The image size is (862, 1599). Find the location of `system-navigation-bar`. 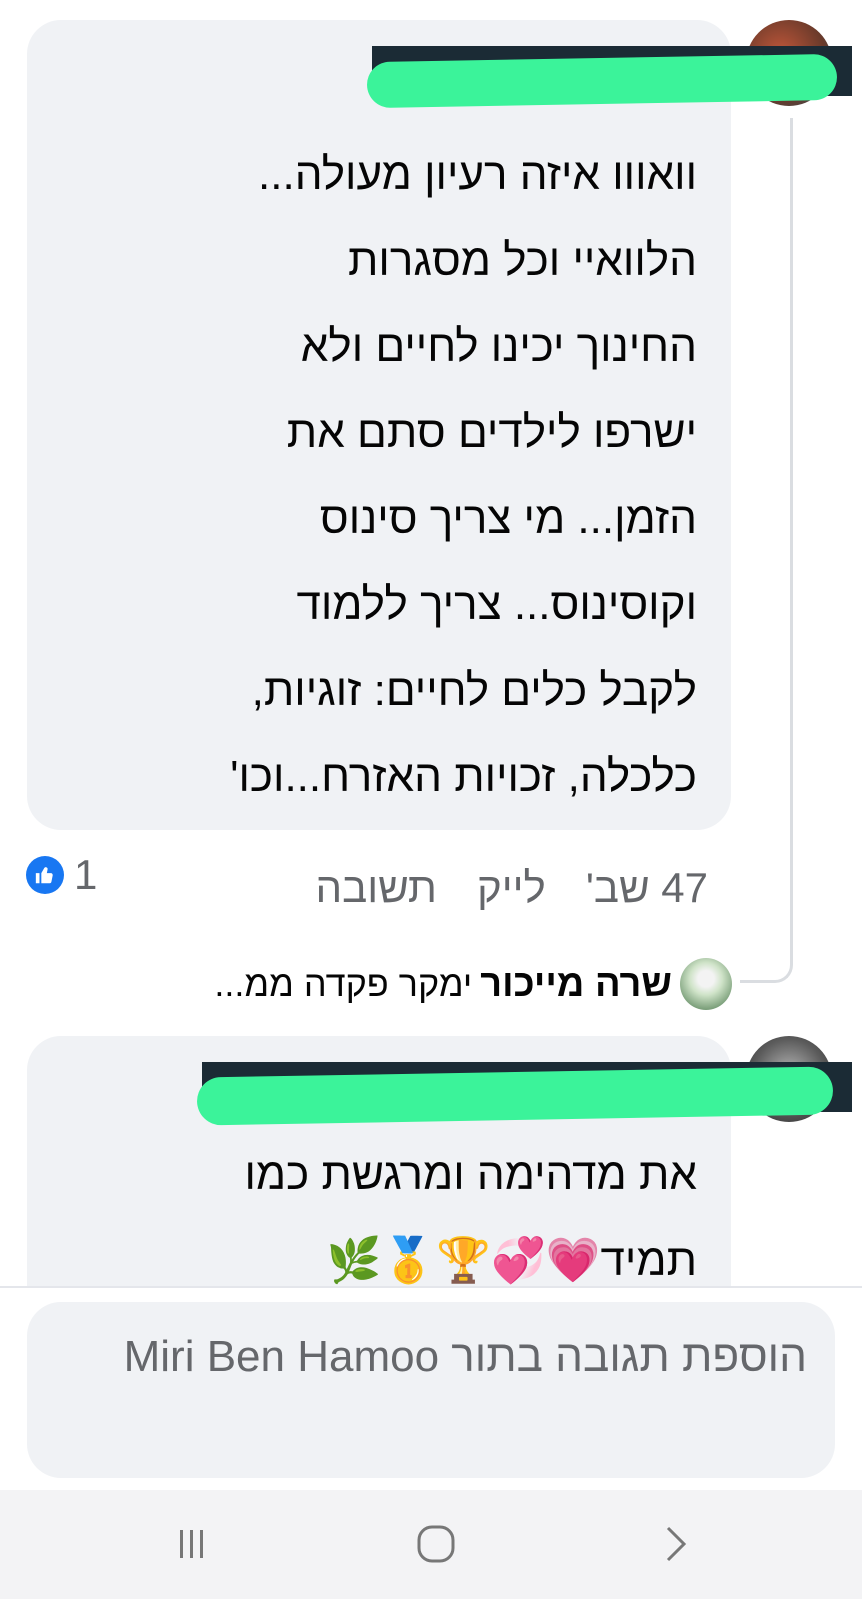

system-navigation-bar is located at coordinates (431, 1544).